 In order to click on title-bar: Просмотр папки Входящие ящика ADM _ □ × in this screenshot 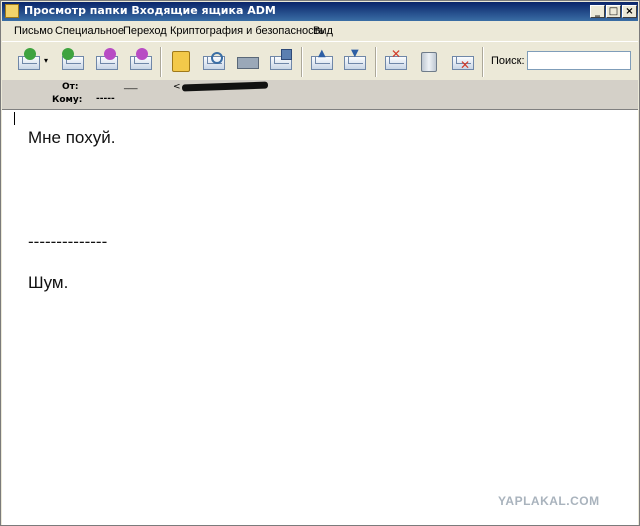, I will do `click(320, 11)`.